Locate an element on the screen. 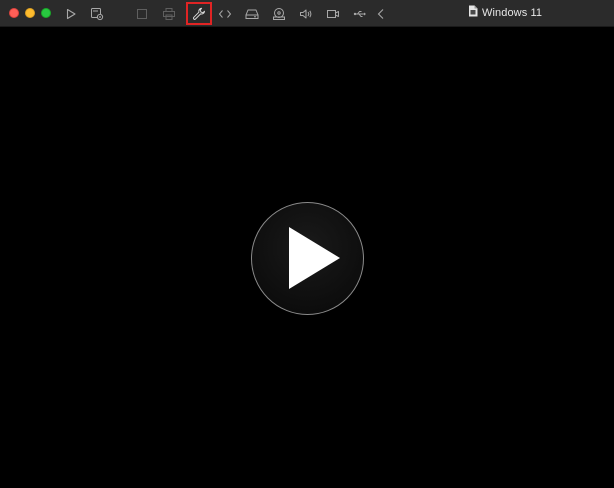 The height and width of the screenshot is (488, 614). snapshot-button is located at coordinates (97, 13).